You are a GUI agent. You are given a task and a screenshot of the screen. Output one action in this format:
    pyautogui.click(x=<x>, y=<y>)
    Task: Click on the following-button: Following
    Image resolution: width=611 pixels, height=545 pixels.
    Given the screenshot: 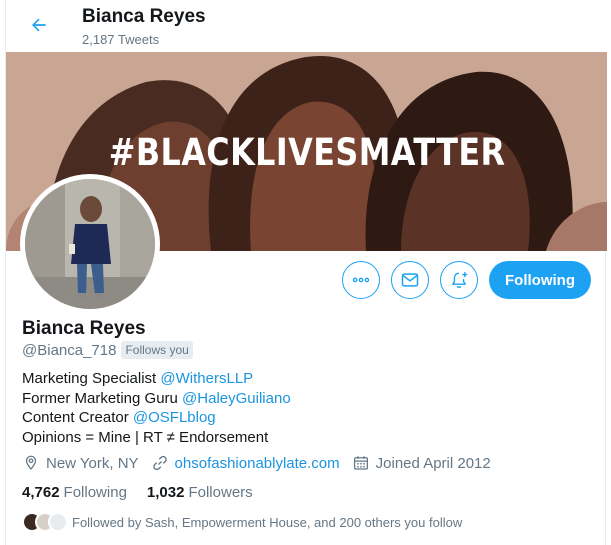 What is the action you would take?
    pyautogui.click(x=540, y=280)
    